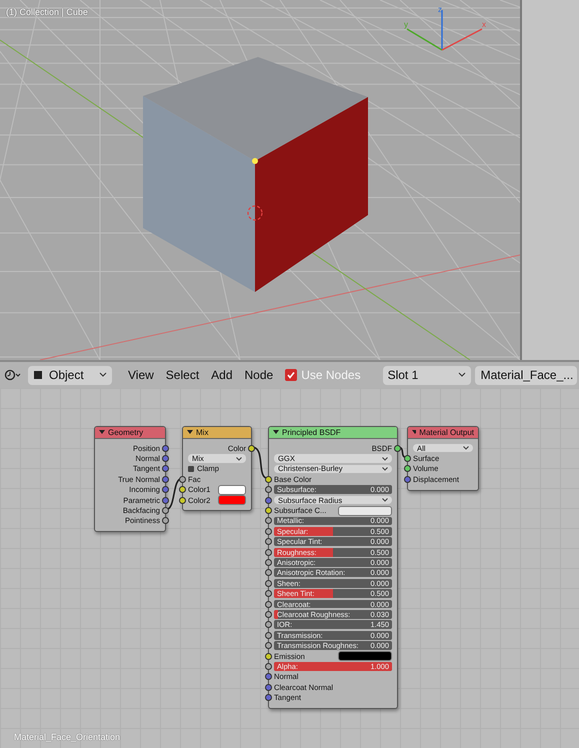 The width and height of the screenshot is (579, 748). I want to click on node, so click(333, 567).